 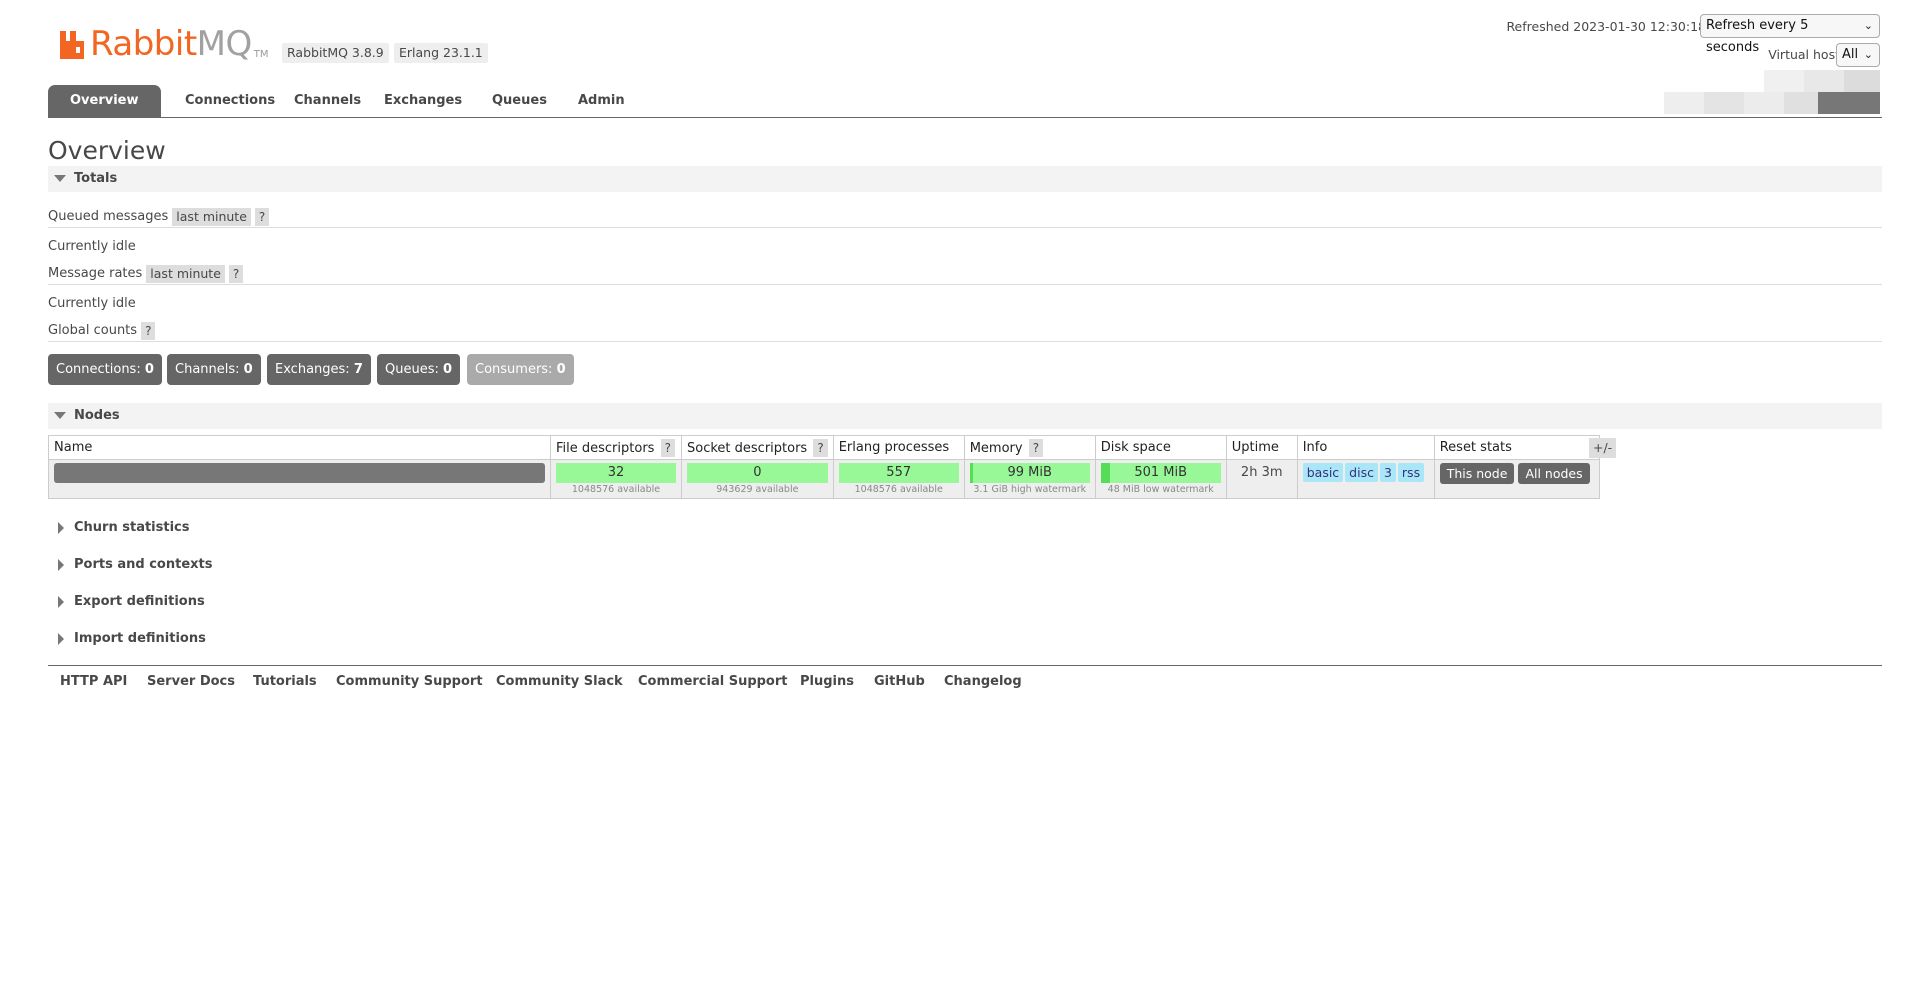 I want to click on rabbitmq-logo-icon, so click(x=72, y=45).